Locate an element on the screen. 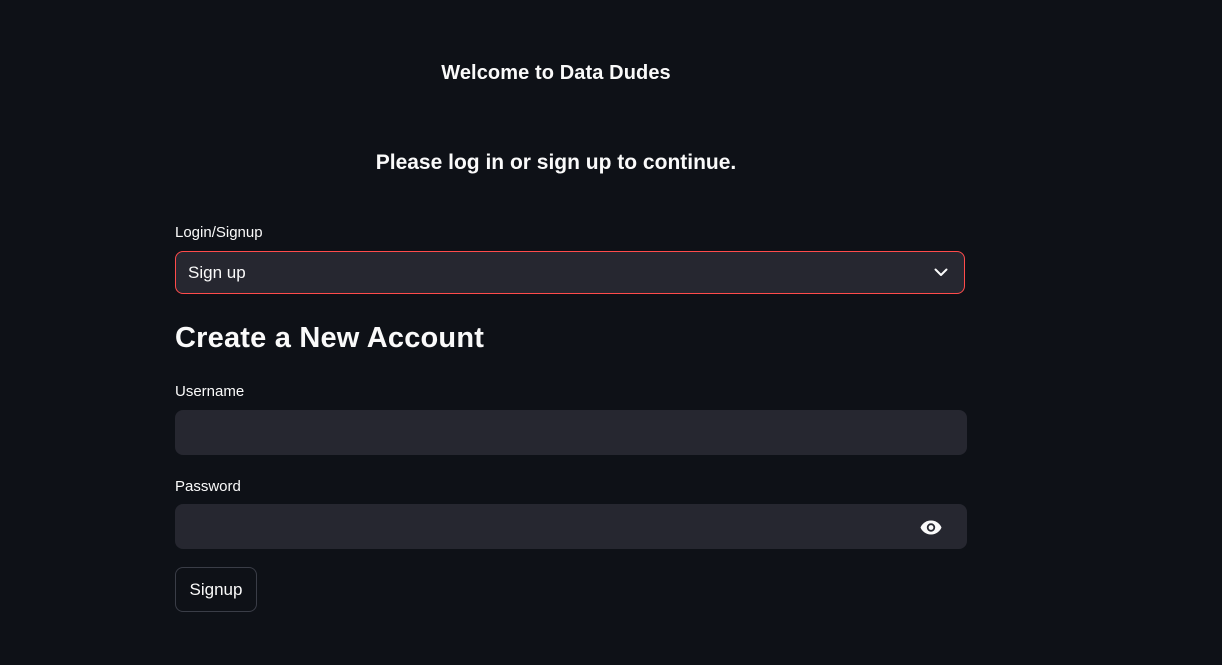 This screenshot has width=1222, height=665. login-signup-selected-value: Sign up is located at coordinates (217, 272).